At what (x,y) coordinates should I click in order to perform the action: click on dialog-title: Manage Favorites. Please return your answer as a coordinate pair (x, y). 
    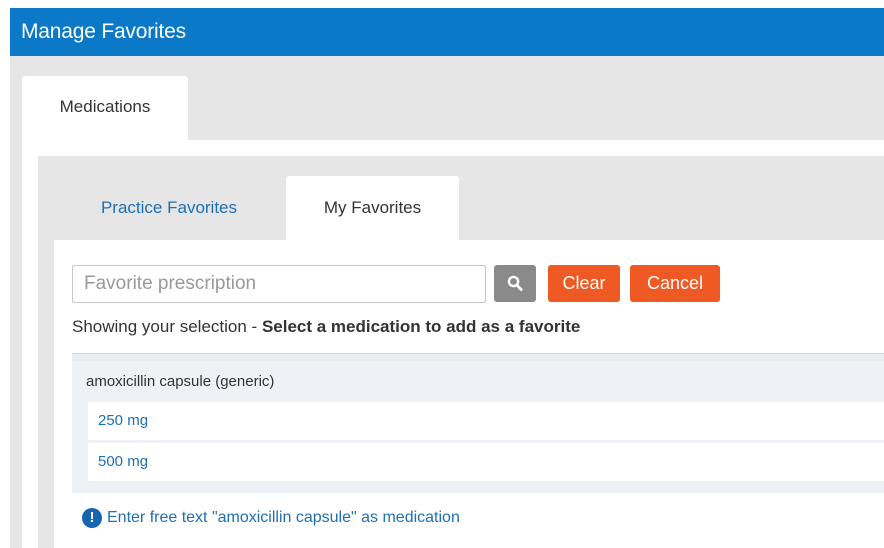
    Looking at the image, I should click on (447, 32).